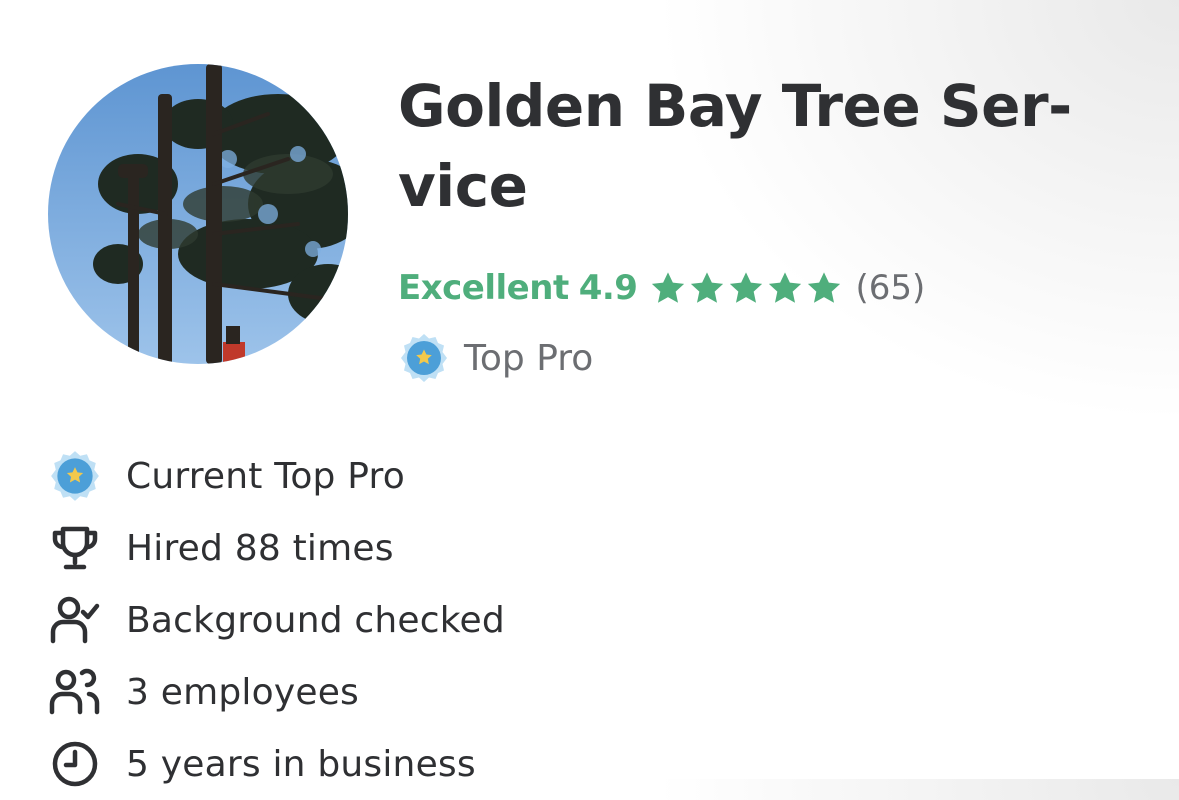  What do you see at coordinates (75, 548) in the screenshot?
I see `trophy-icon` at bounding box center [75, 548].